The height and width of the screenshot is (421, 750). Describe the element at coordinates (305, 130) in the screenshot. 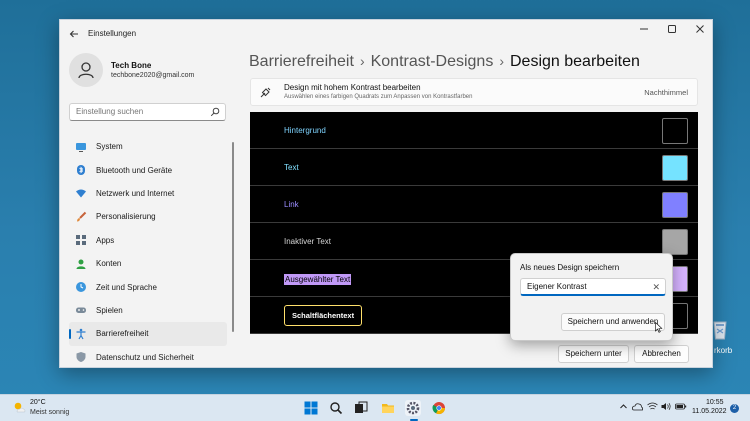

I see `color-row-label: Hintergrund` at that location.